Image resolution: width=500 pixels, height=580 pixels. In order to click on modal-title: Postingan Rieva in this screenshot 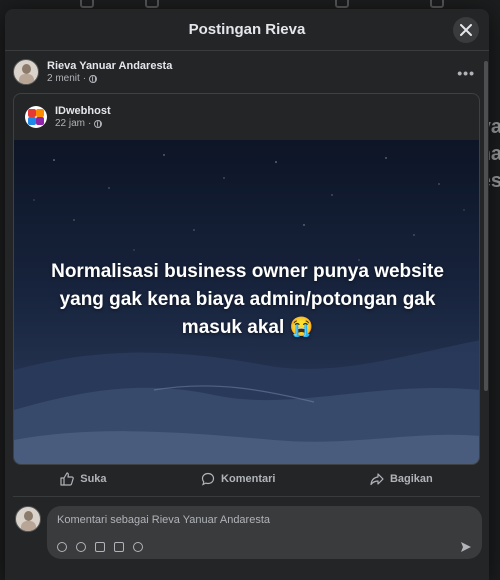, I will do `click(247, 29)`.